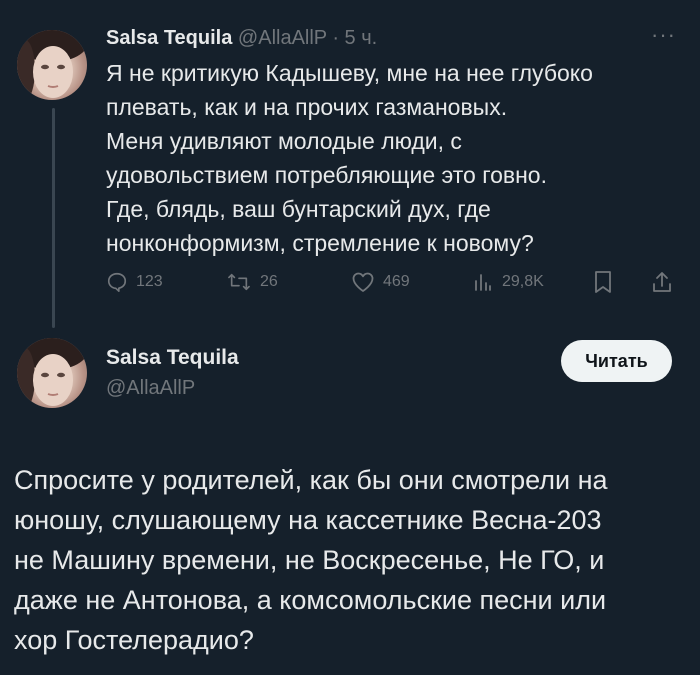 The image size is (700, 675). I want to click on views-chart-icon, so click(483, 282).